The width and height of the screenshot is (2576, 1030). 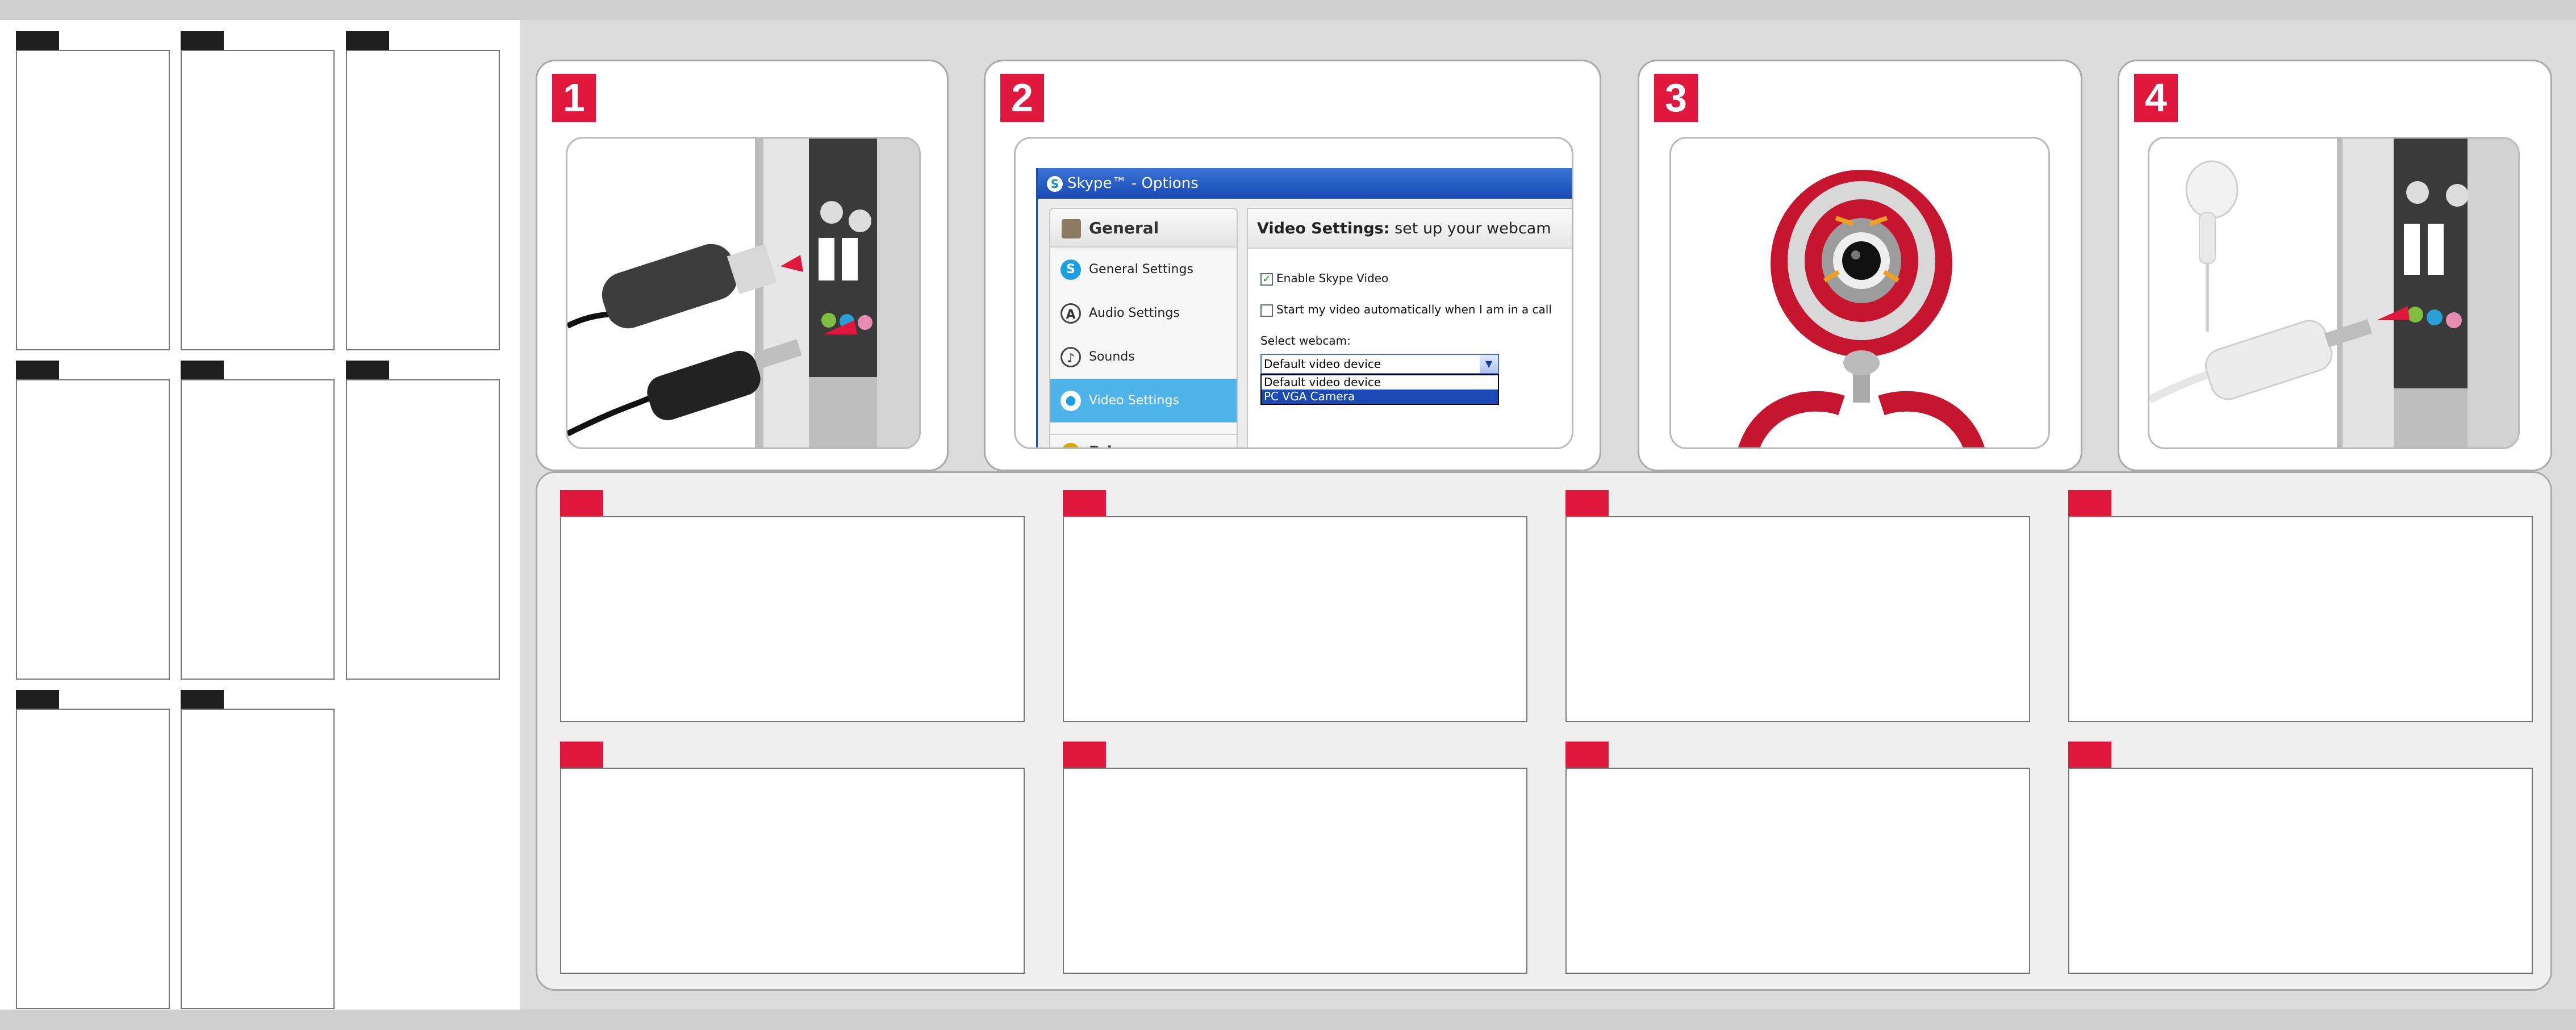 What do you see at coordinates (1266, 280) in the screenshot?
I see `enable-video-checkbox: ✓` at bounding box center [1266, 280].